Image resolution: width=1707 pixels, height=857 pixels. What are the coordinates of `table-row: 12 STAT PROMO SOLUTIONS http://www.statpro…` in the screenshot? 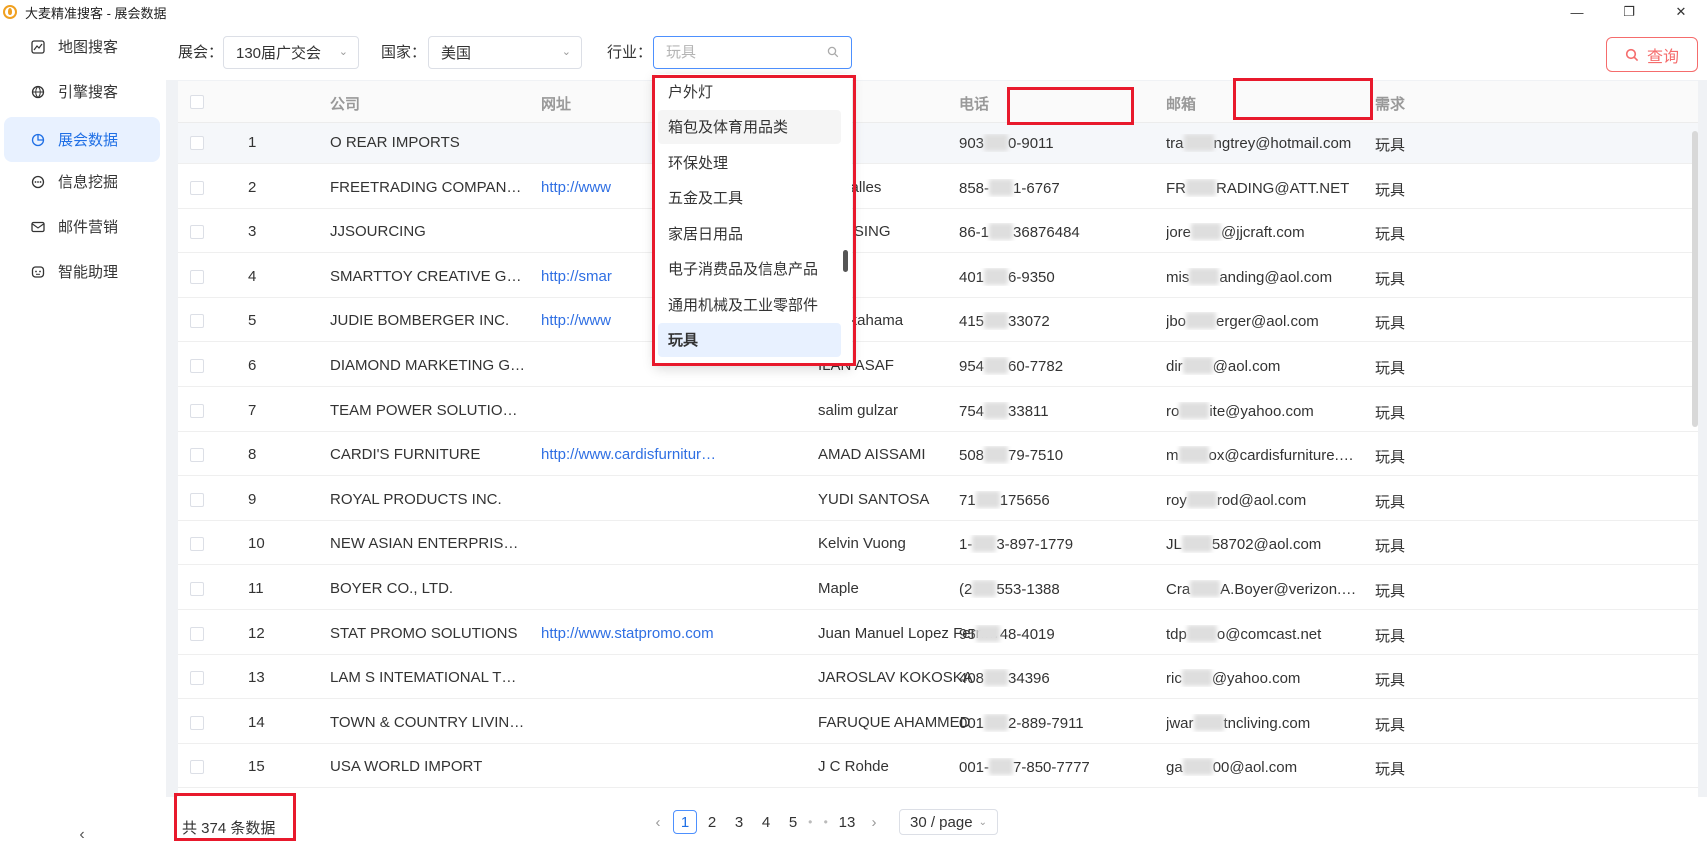 It's located at (938, 634).